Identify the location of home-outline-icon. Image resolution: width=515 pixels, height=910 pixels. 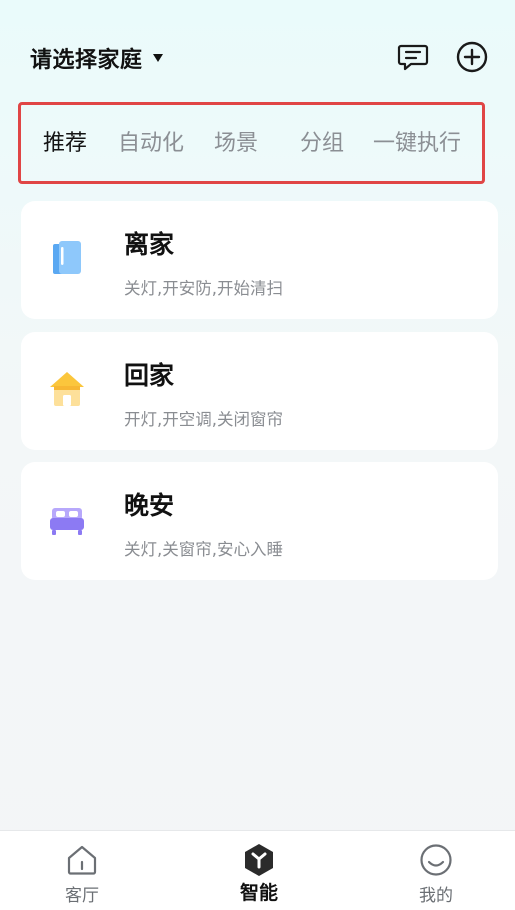
(82, 860).